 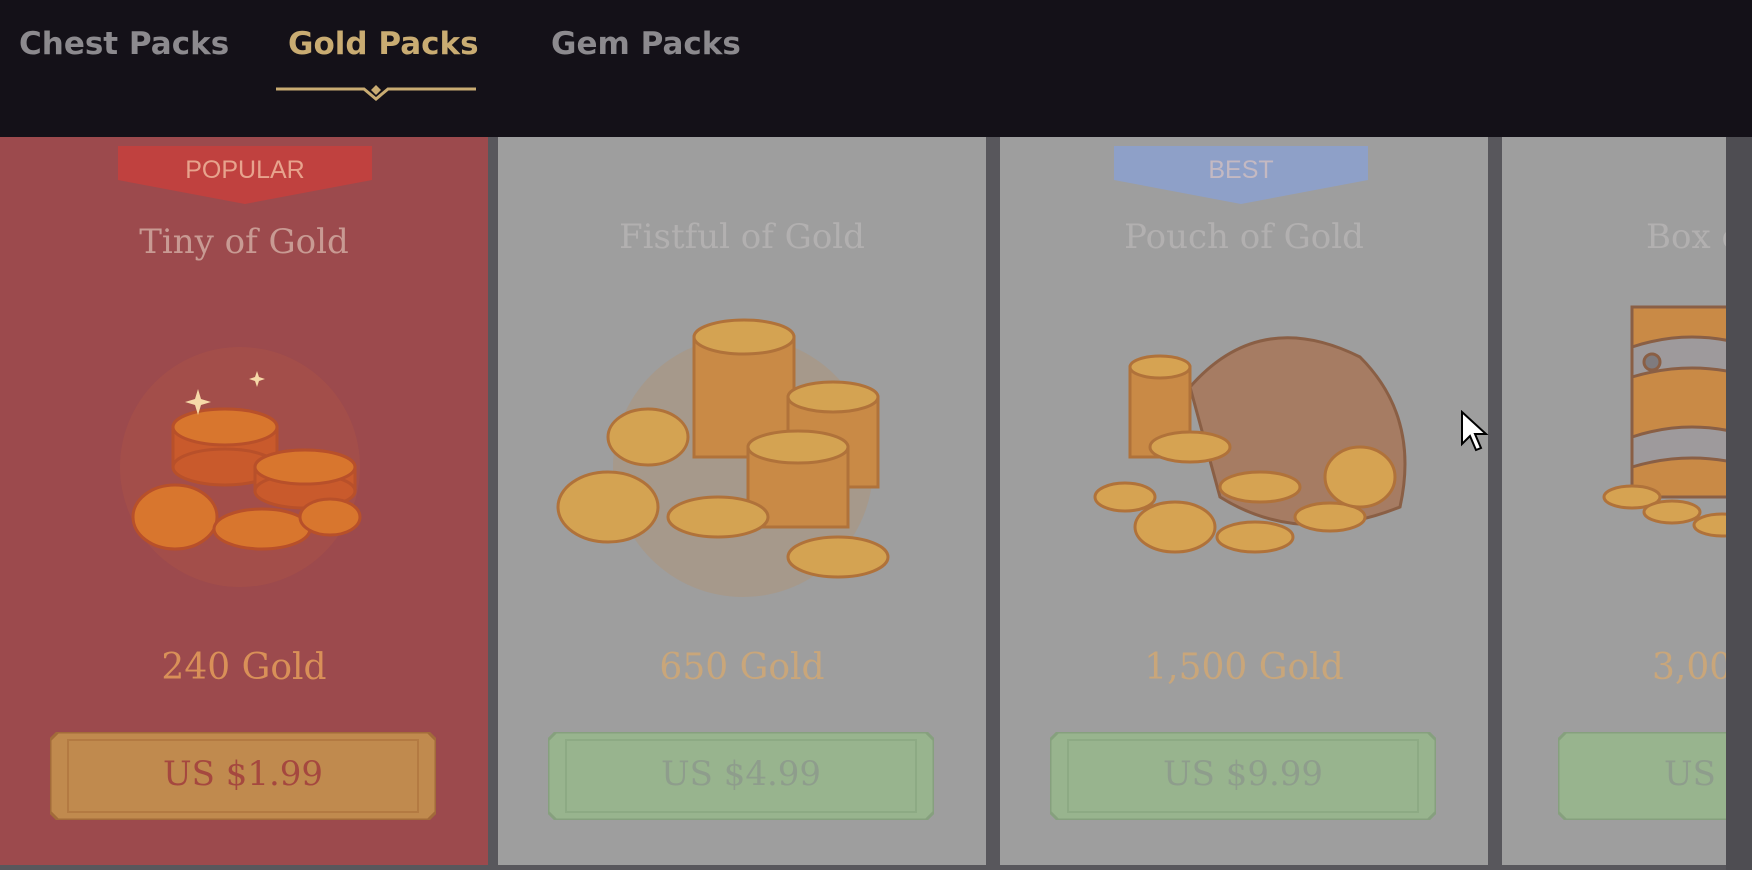 I want to click on popular-badge-text: POPULAR, so click(x=245, y=170).